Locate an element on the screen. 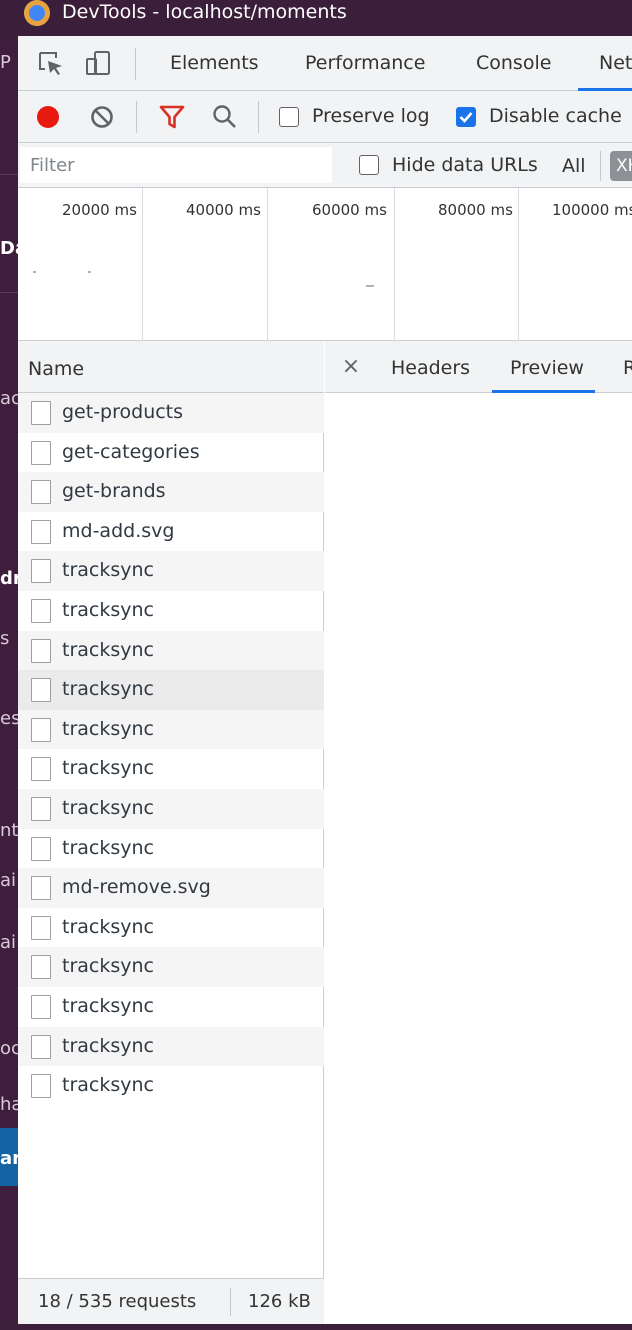 The image size is (632, 1330). request-row: md-add.svg is located at coordinates (171, 532).